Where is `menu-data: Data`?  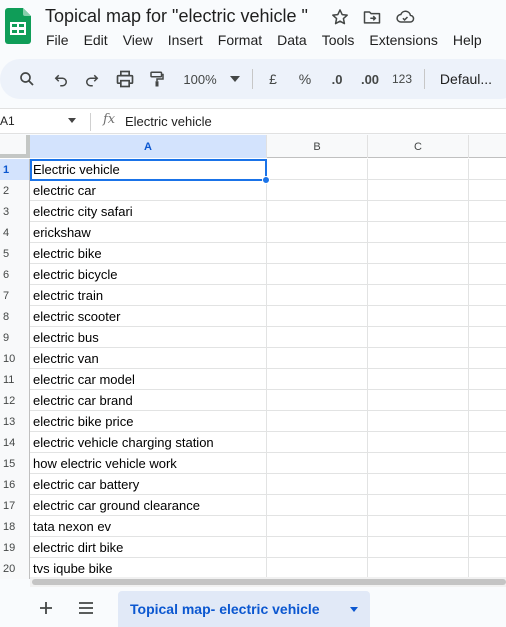 menu-data: Data is located at coordinates (296, 40).